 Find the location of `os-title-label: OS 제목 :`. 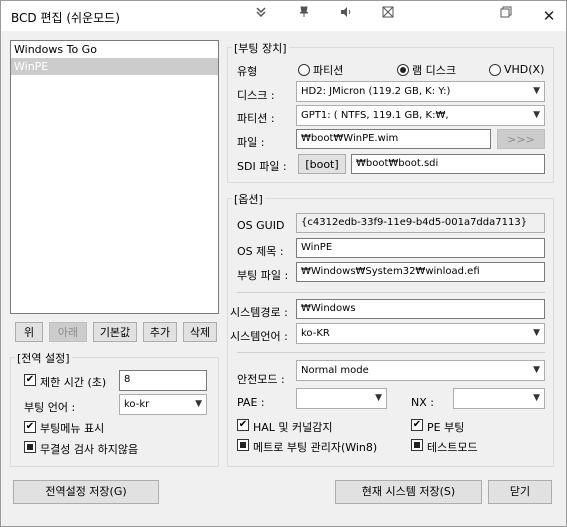

os-title-label: OS 제목 : is located at coordinates (260, 251).